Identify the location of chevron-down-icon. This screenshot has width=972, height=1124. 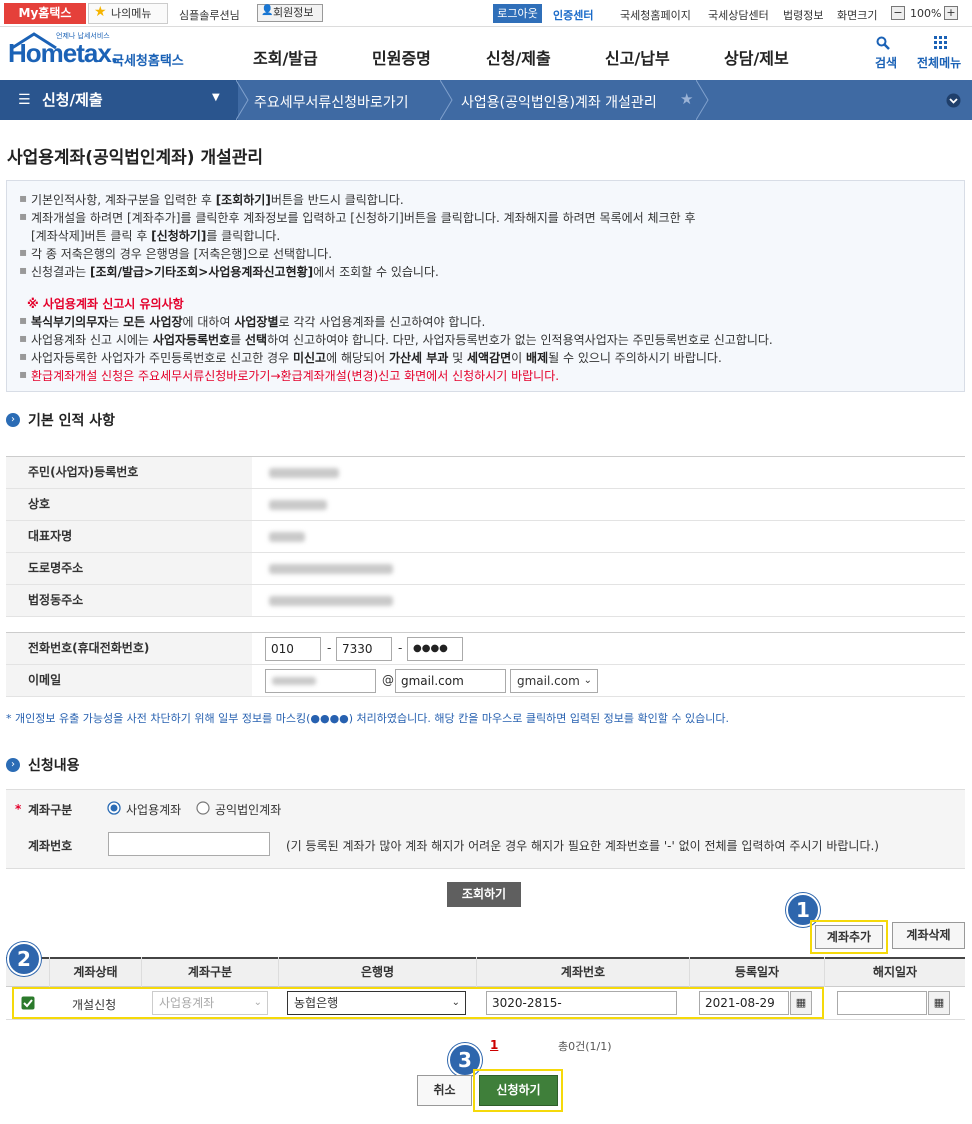
(953, 100).